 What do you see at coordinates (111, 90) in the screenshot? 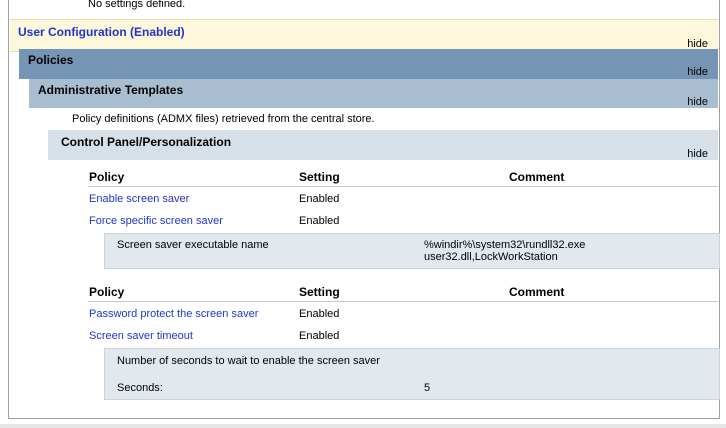
I see `administrative-templates-title: Administrative Templates` at bounding box center [111, 90].